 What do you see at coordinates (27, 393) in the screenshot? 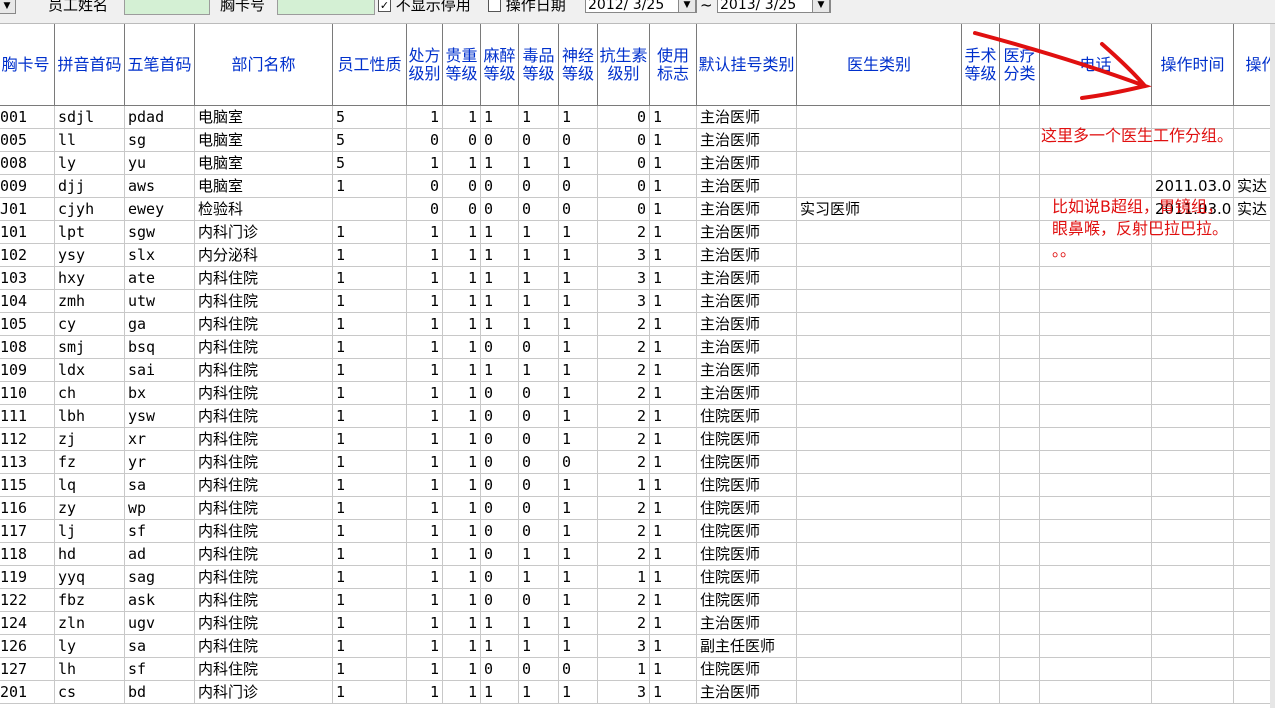
I see `cell-col-card: 110` at bounding box center [27, 393].